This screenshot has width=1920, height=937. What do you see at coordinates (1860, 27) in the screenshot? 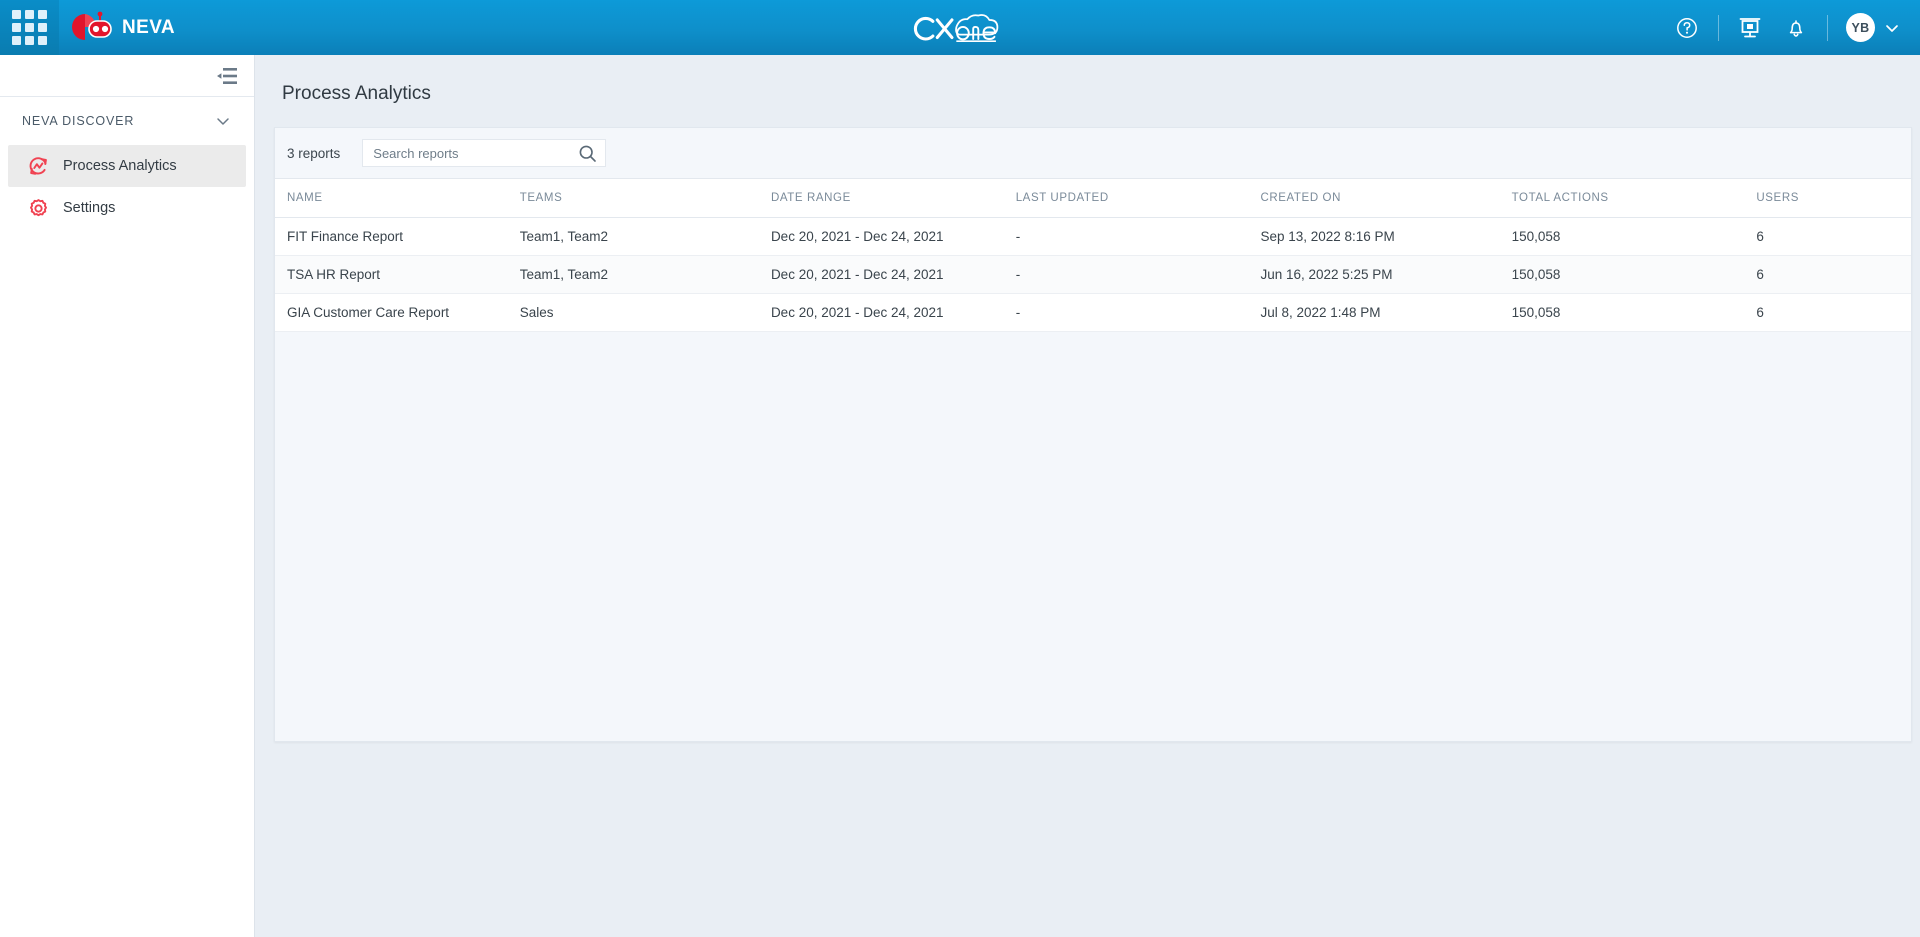
I see `avatar: YB` at bounding box center [1860, 27].